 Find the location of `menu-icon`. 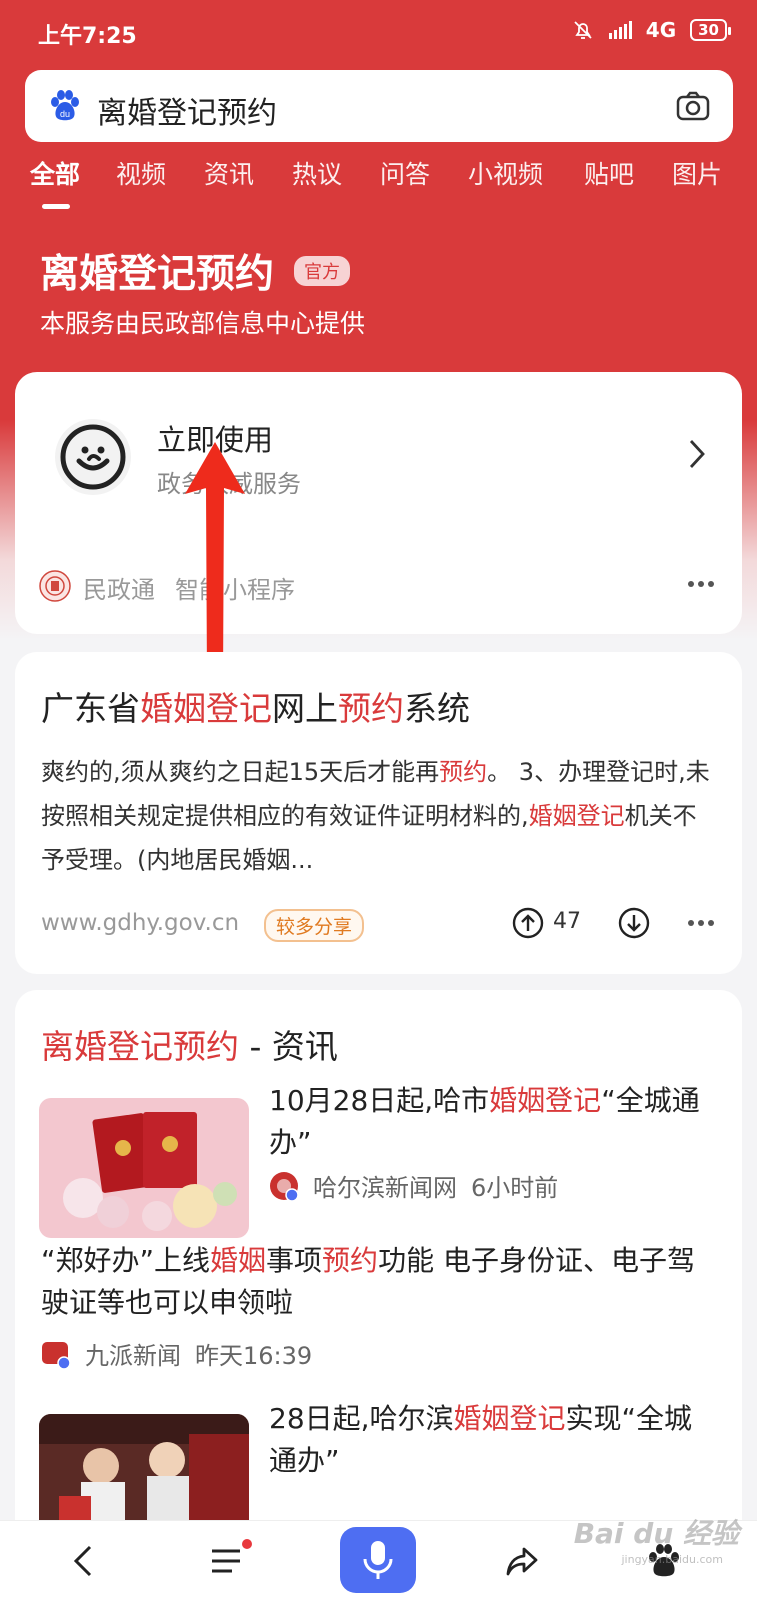

menu-icon is located at coordinates (226, 1561).